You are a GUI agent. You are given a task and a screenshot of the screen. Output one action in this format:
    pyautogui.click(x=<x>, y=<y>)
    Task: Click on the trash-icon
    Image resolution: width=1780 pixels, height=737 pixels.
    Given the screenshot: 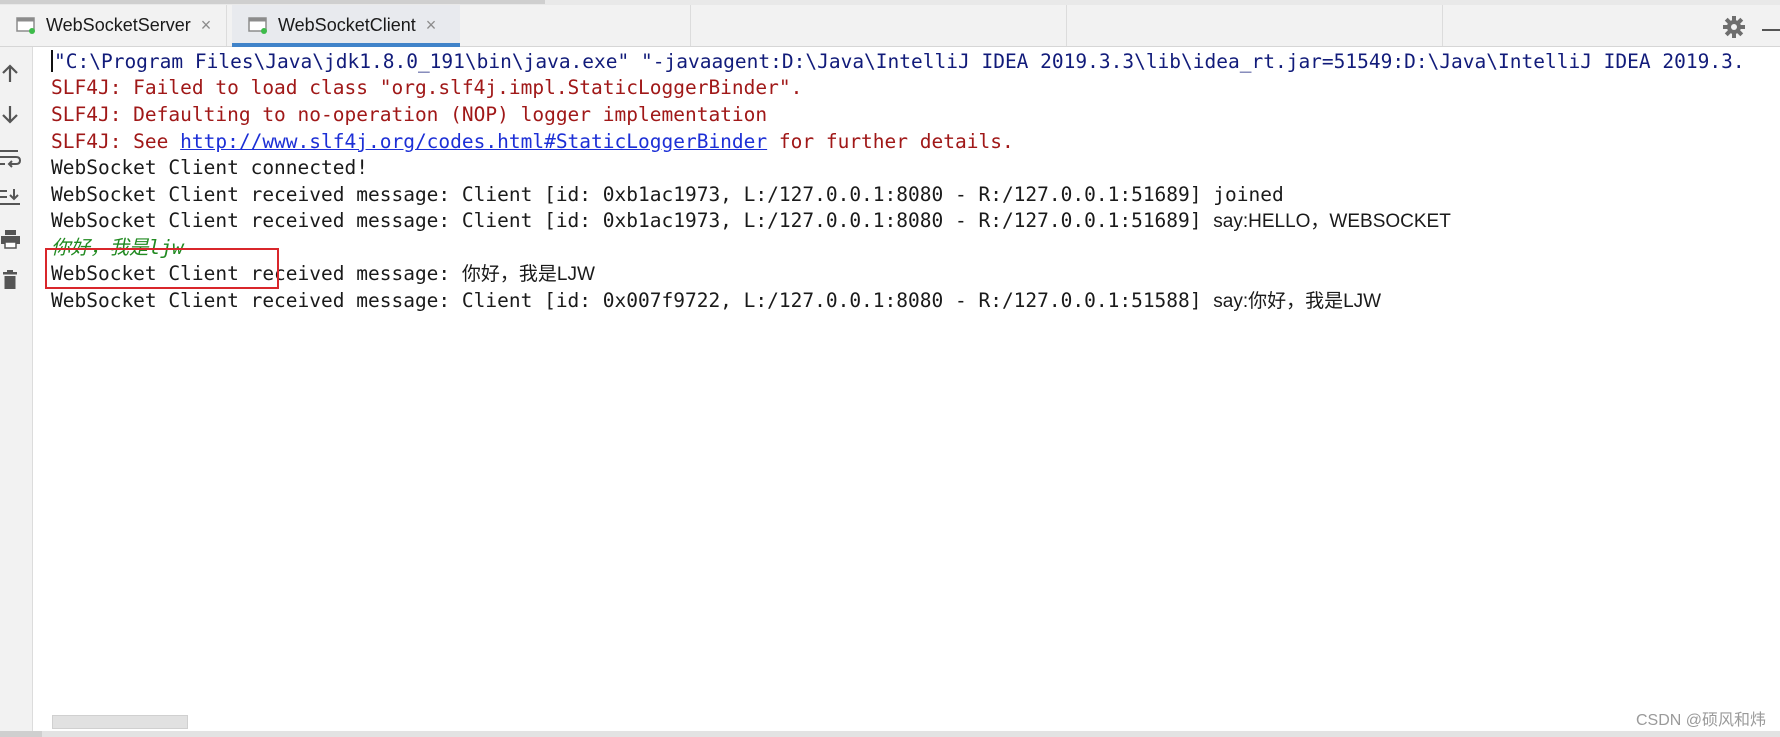 What is the action you would take?
    pyautogui.click(x=11, y=280)
    